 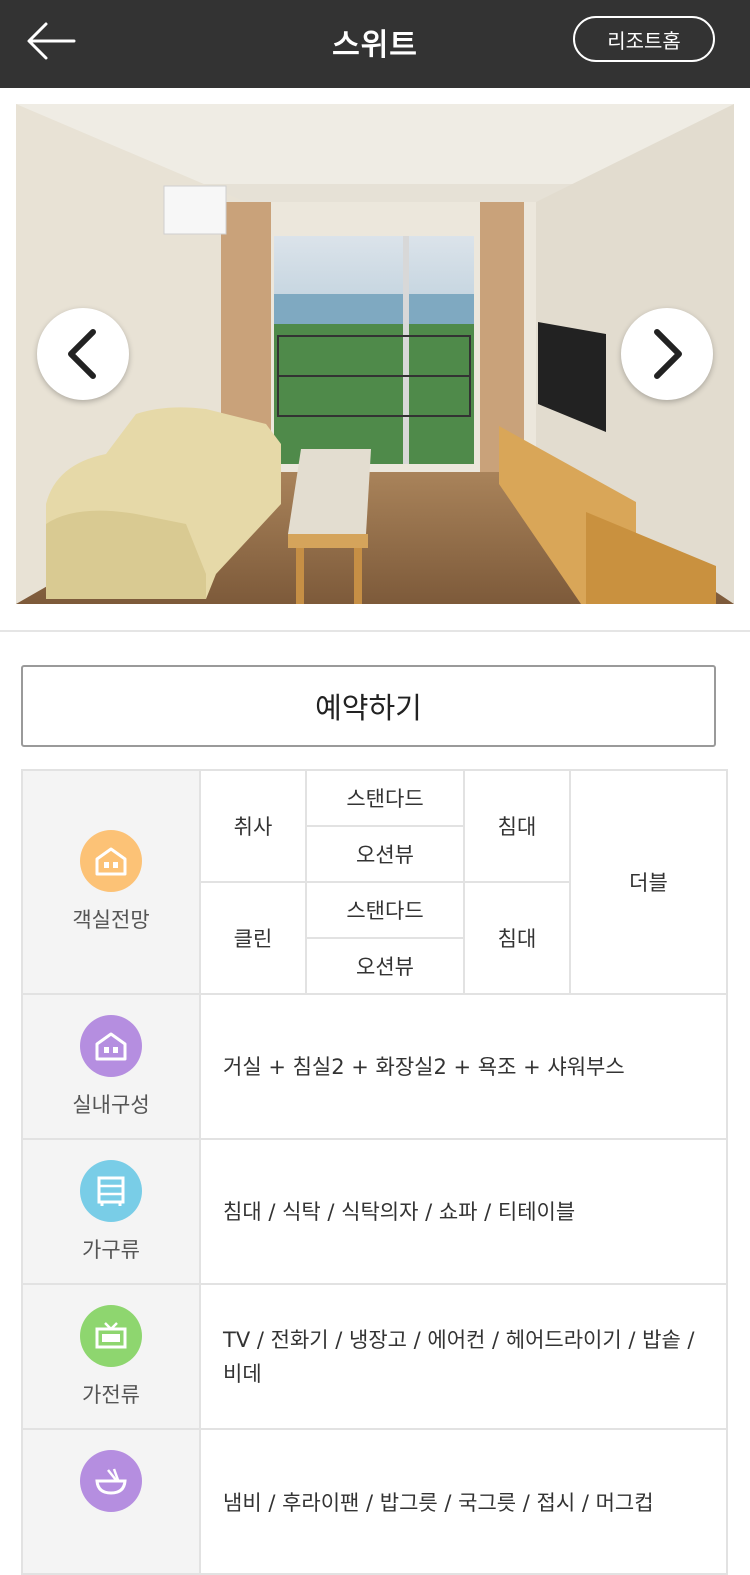 What do you see at coordinates (253, 826) in the screenshot?
I see `type-cooking: 취사` at bounding box center [253, 826].